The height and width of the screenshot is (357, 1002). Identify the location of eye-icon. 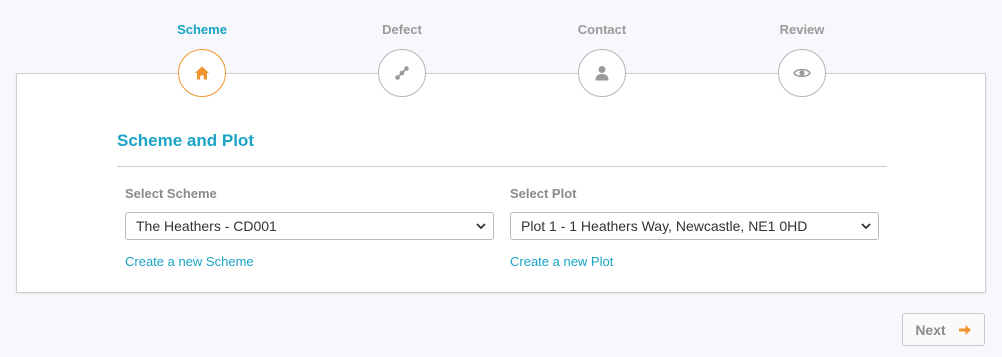
(802, 73).